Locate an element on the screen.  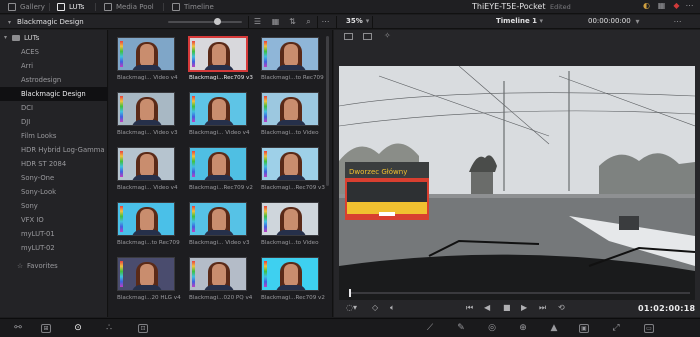
tree-item: myLUT-02 is located at coordinates (54, 248).